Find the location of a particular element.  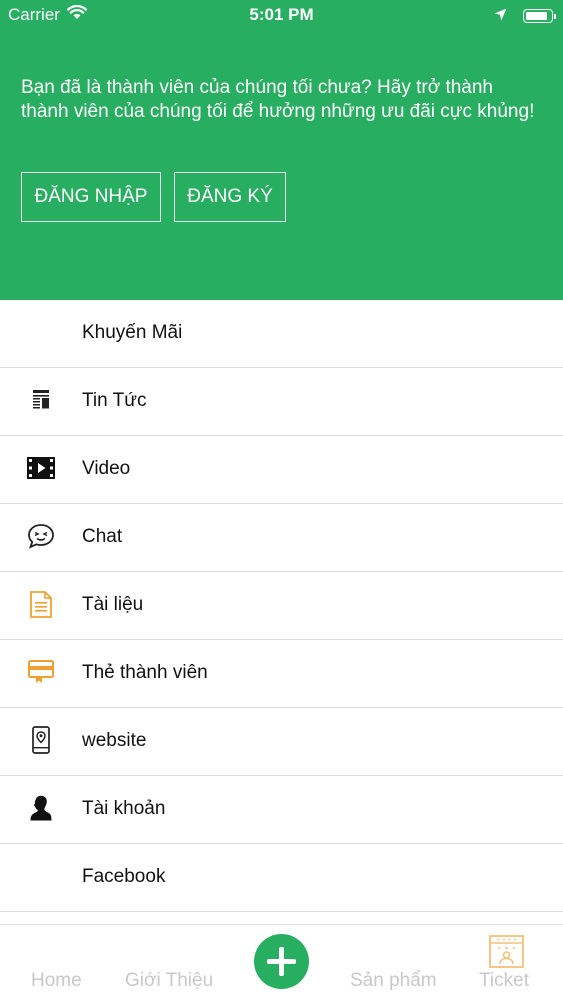

tab-bar: Home Giới Thiệu Sản phẩm Ticket is located at coordinates (281, 962).